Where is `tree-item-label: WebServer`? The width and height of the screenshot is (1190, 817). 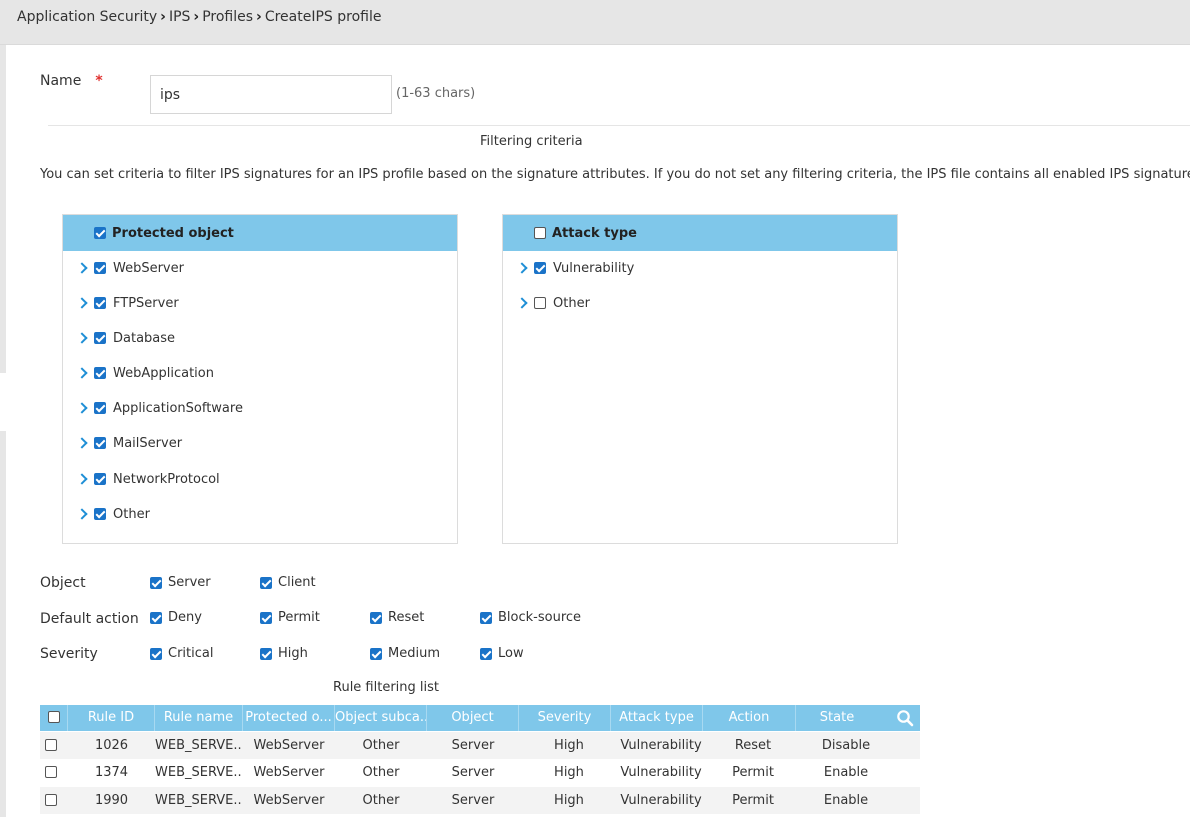
tree-item-label: WebServer is located at coordinates (148, 268).